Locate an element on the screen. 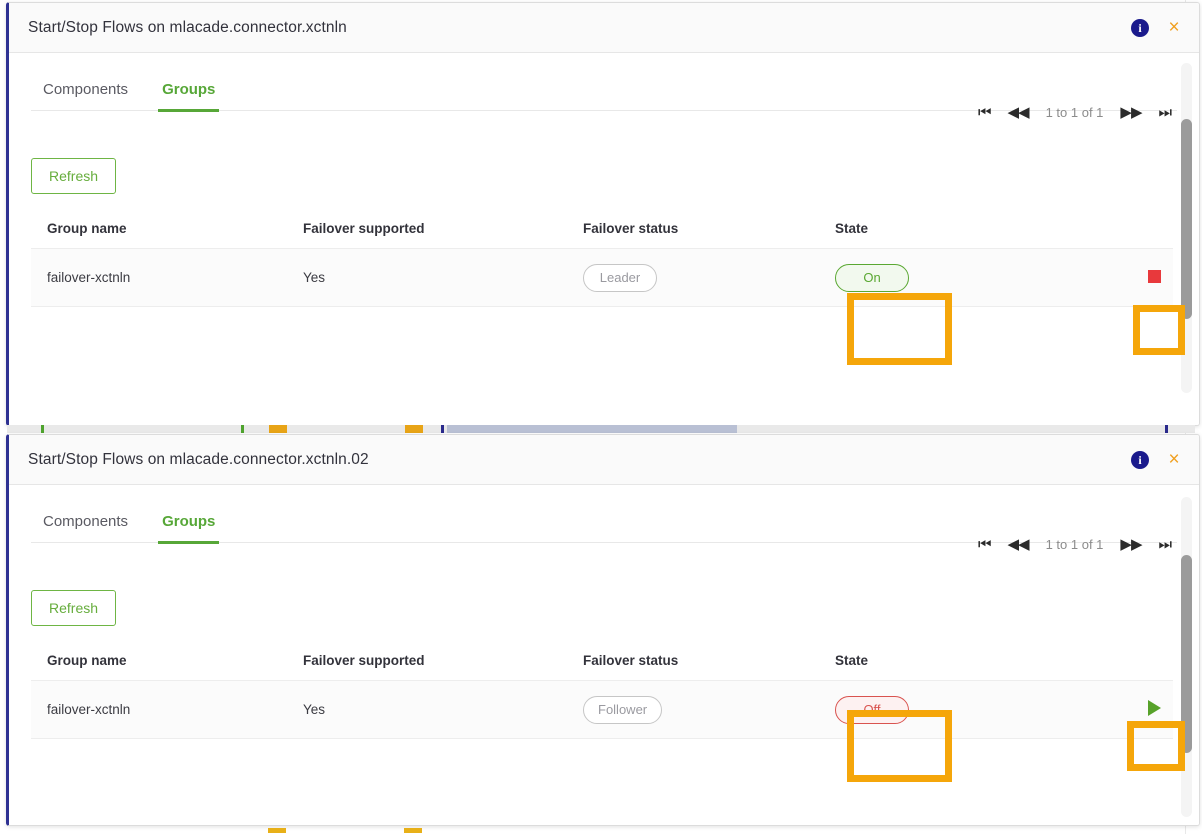  cell-state: On is located at coordinates (927, 277).